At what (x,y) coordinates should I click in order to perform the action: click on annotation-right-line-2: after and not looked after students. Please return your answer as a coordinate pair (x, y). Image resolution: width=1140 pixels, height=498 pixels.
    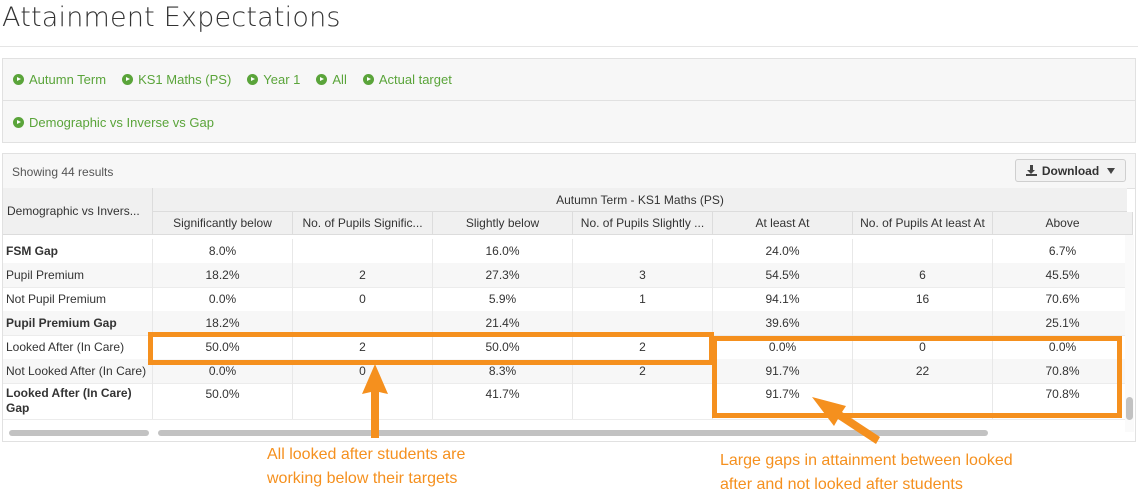
    Looking at the image, I should click on (841, 484).